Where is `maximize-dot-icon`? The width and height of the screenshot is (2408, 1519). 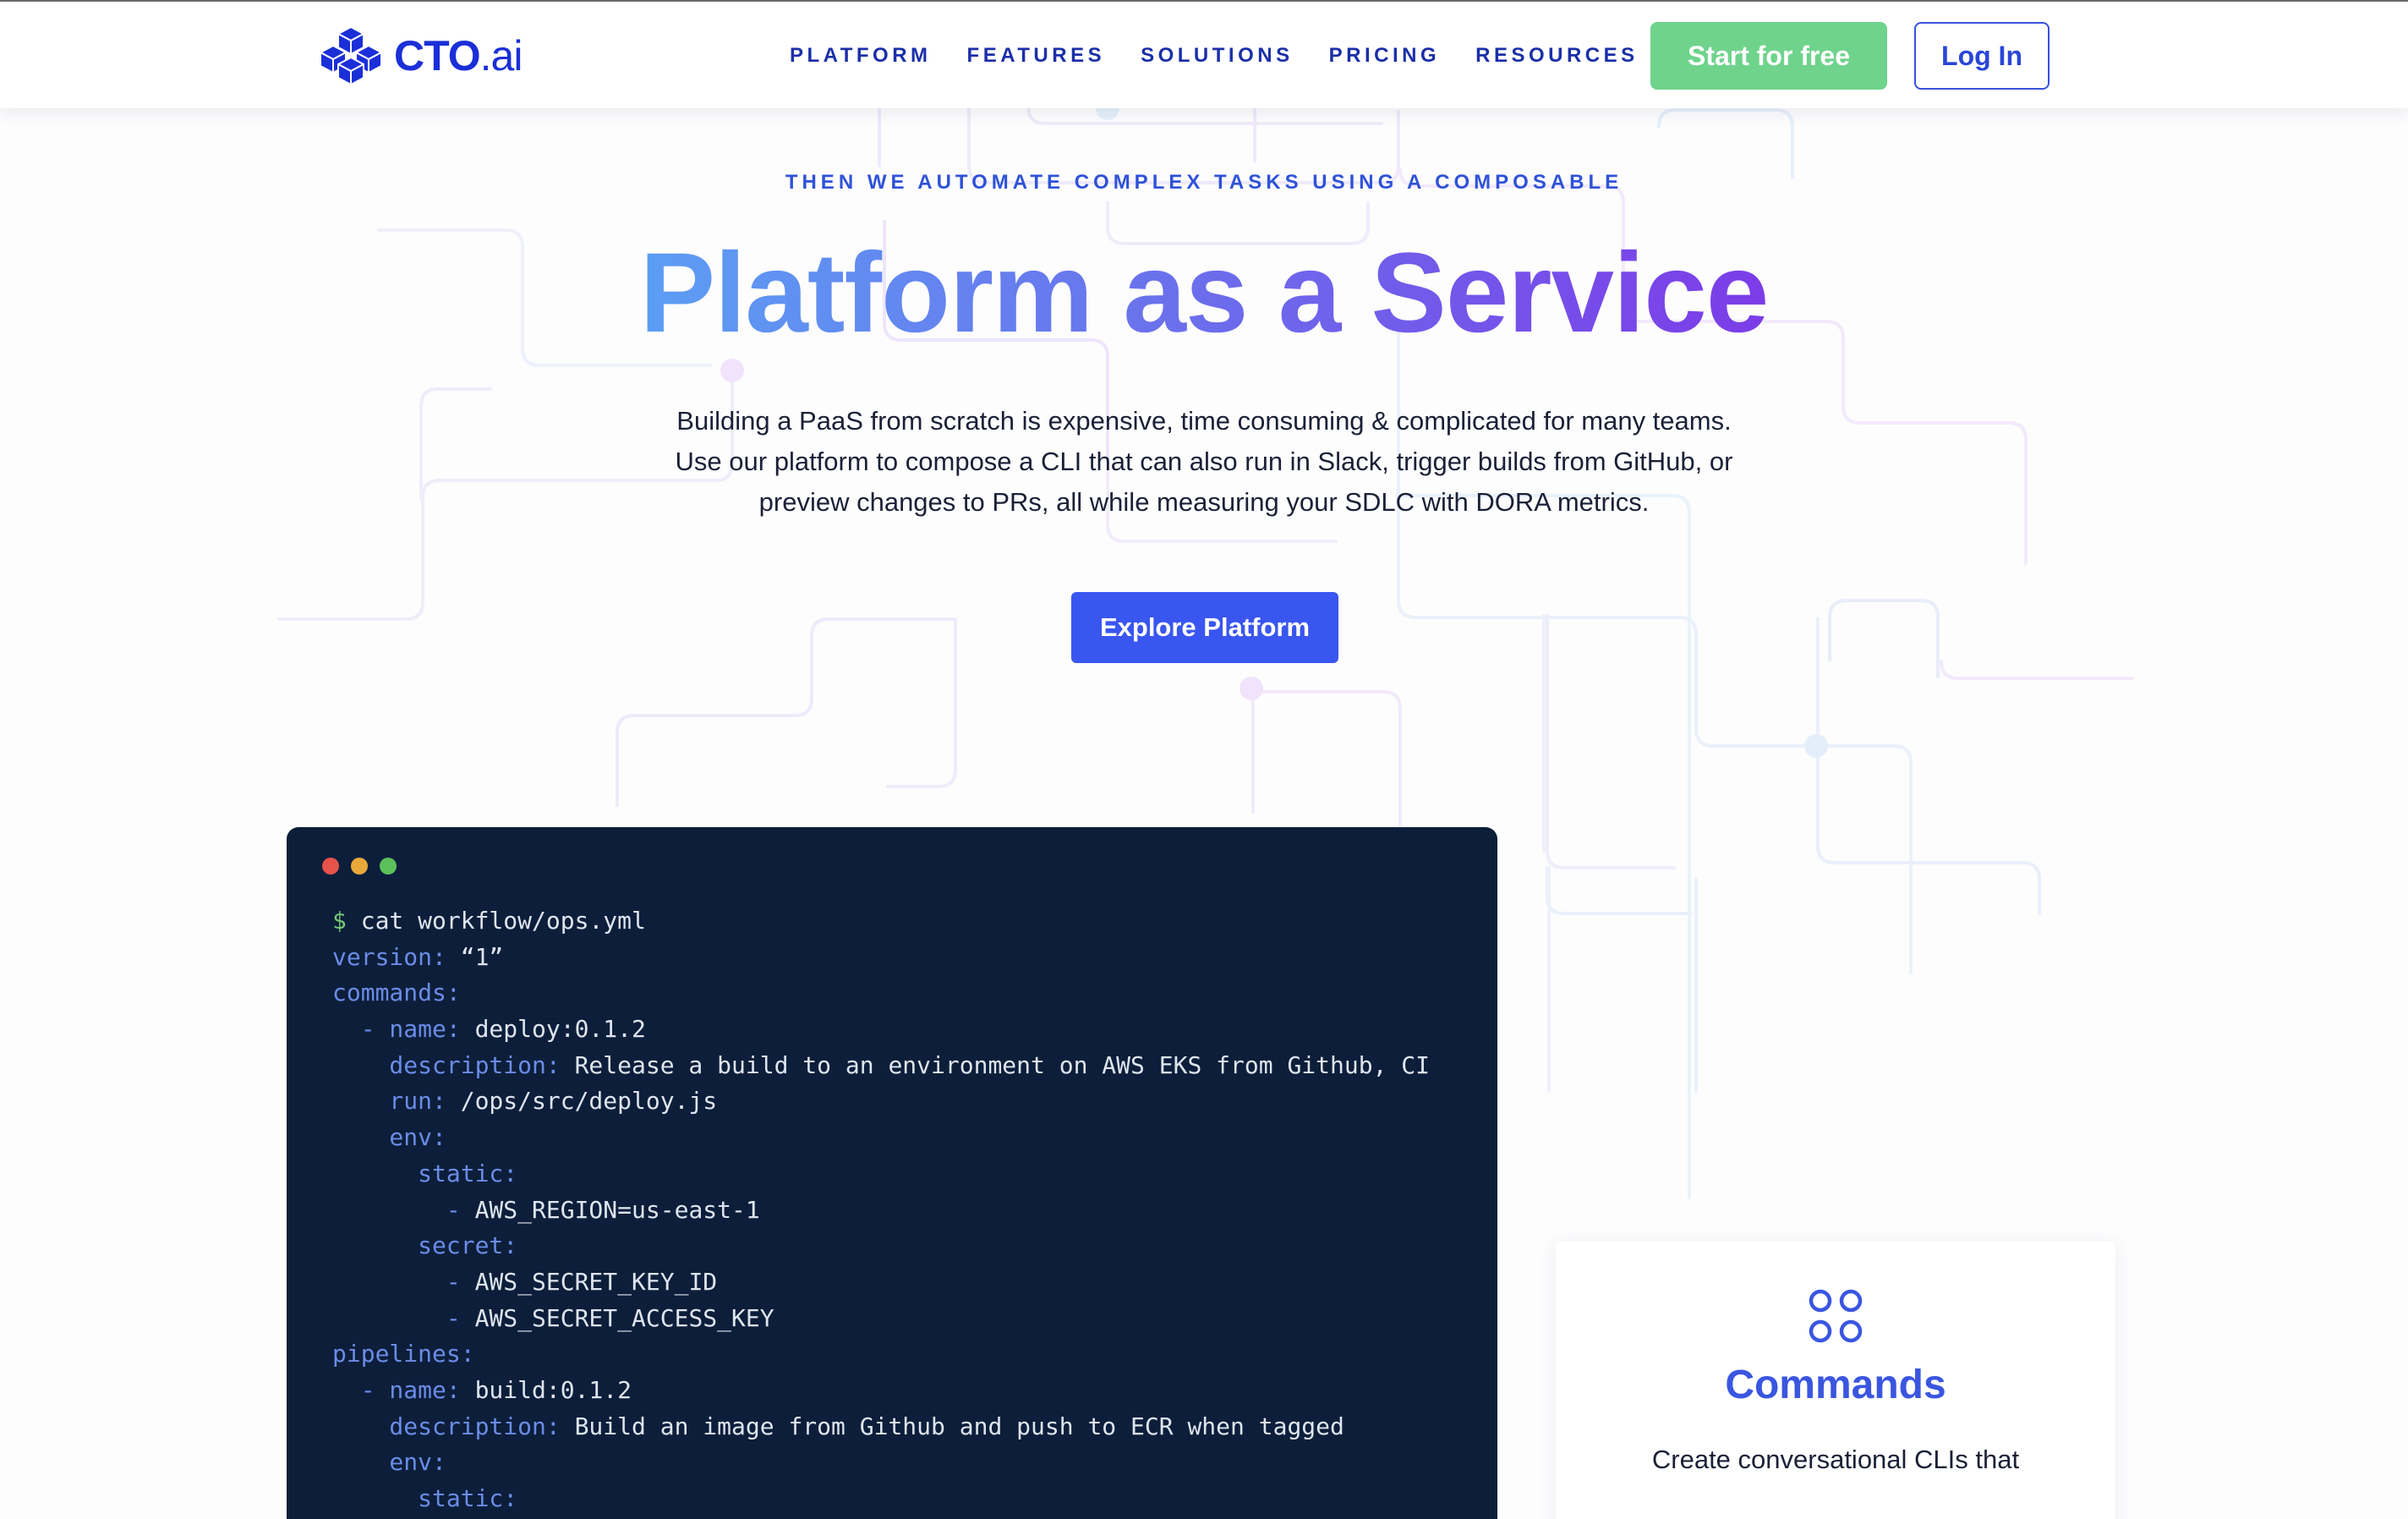
maximize-dot-icon is located at coordinates (388, 866).